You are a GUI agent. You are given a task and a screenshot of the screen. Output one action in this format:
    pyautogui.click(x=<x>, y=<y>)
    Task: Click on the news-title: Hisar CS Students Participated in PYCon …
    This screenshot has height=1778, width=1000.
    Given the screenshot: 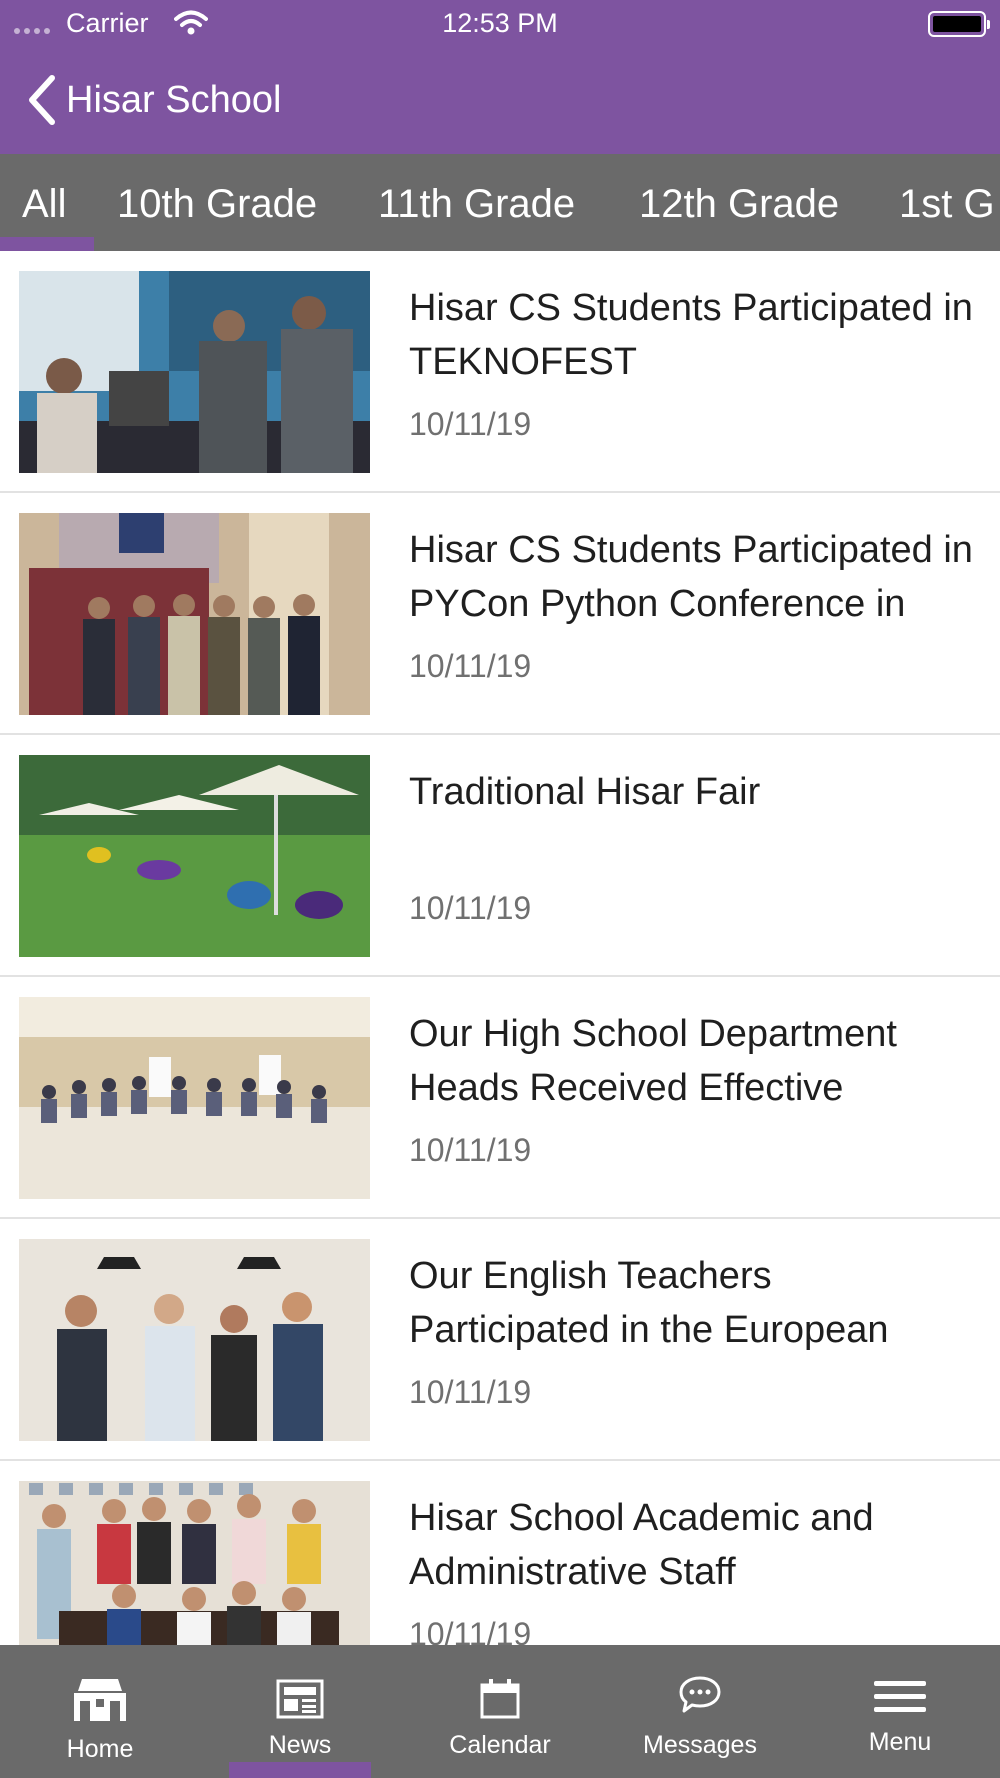 What is the action you would take?
    pyautogui.click(x=691, y=577)
    